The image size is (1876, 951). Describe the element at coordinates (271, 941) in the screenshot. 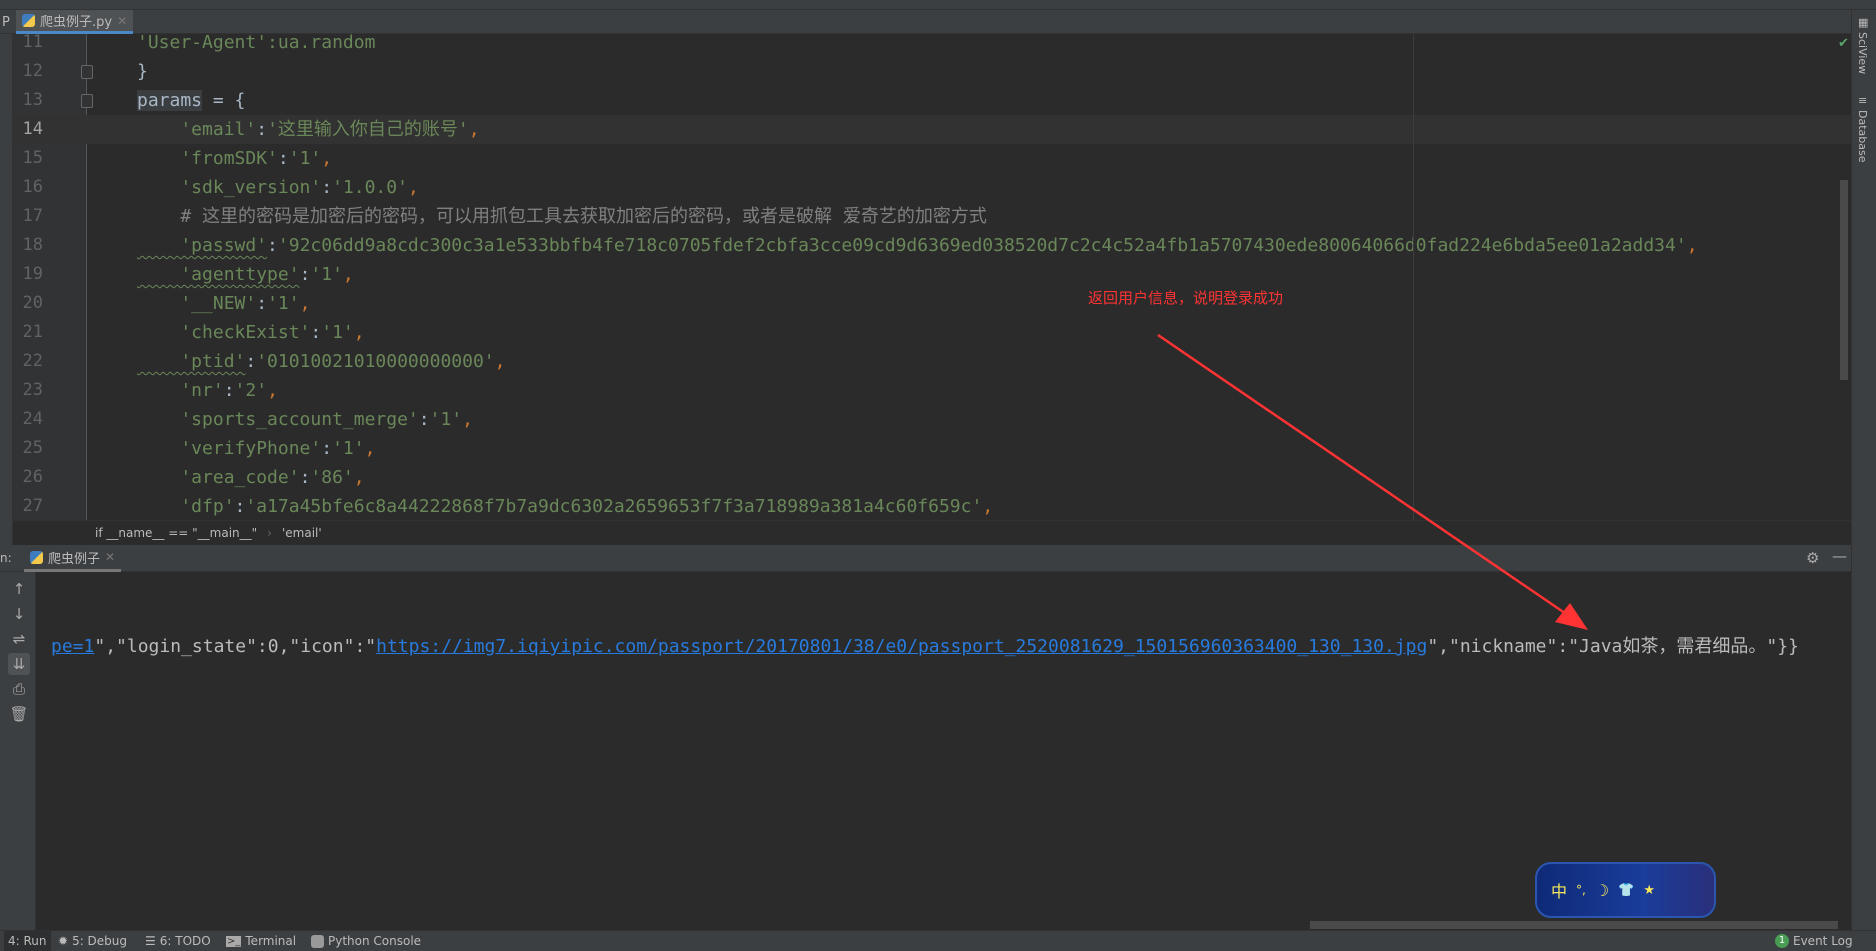

I see `label: Terminal` at that location.